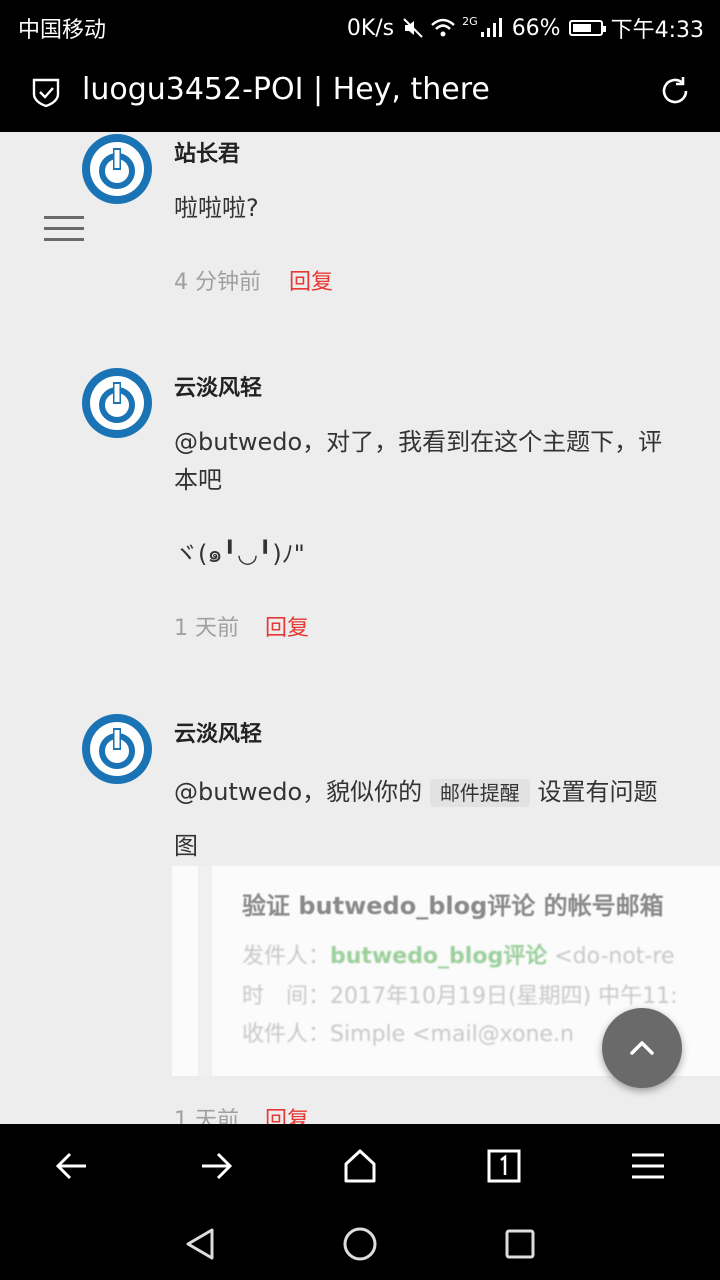 The width and height of the screenshot is (720, 1280). I want to click on comment-author: 站长君, so click(207, 152).